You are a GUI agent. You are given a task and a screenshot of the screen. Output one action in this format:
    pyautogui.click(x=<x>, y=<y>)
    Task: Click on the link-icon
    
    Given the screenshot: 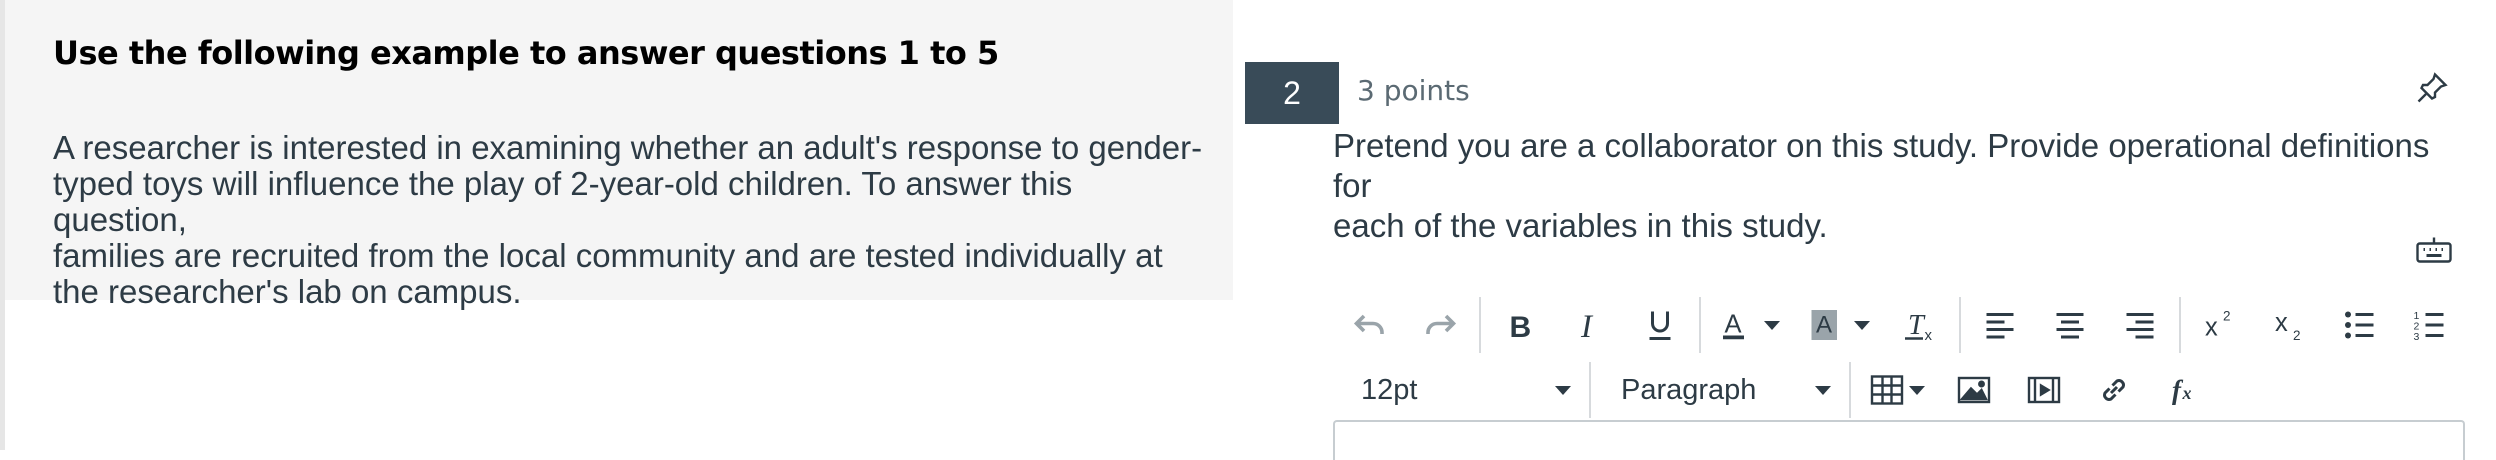 What is the action you would take?
    pyautogui.click(x=2114, y=390)
    